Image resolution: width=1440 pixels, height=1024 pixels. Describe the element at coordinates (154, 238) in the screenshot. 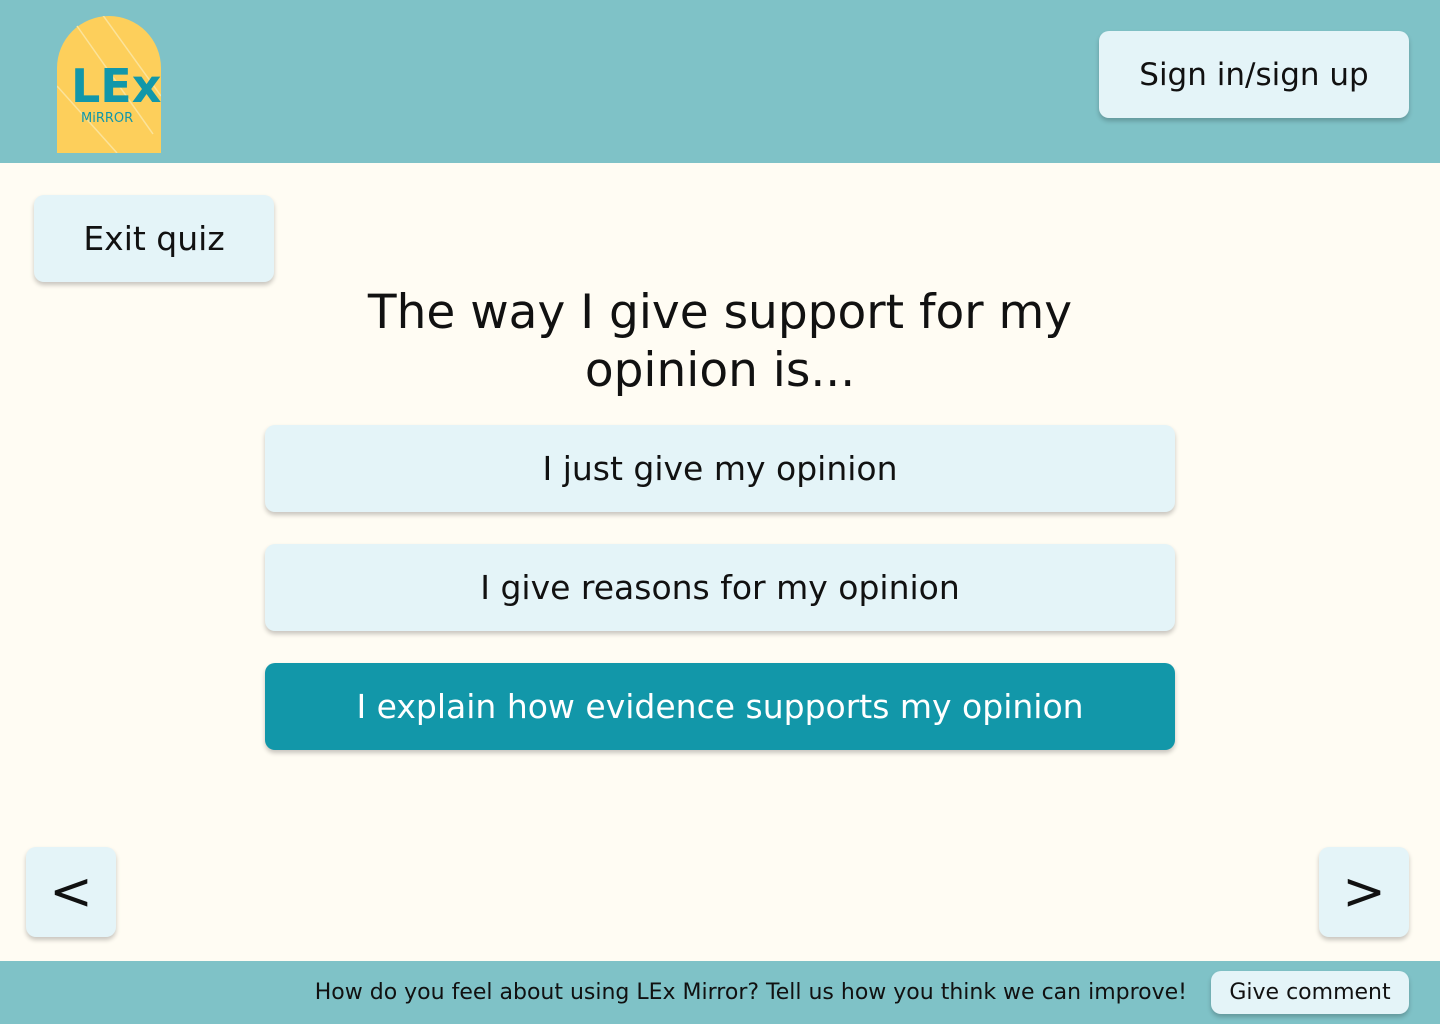

I see `exit-quiz-button: Exit quiz` at that location.